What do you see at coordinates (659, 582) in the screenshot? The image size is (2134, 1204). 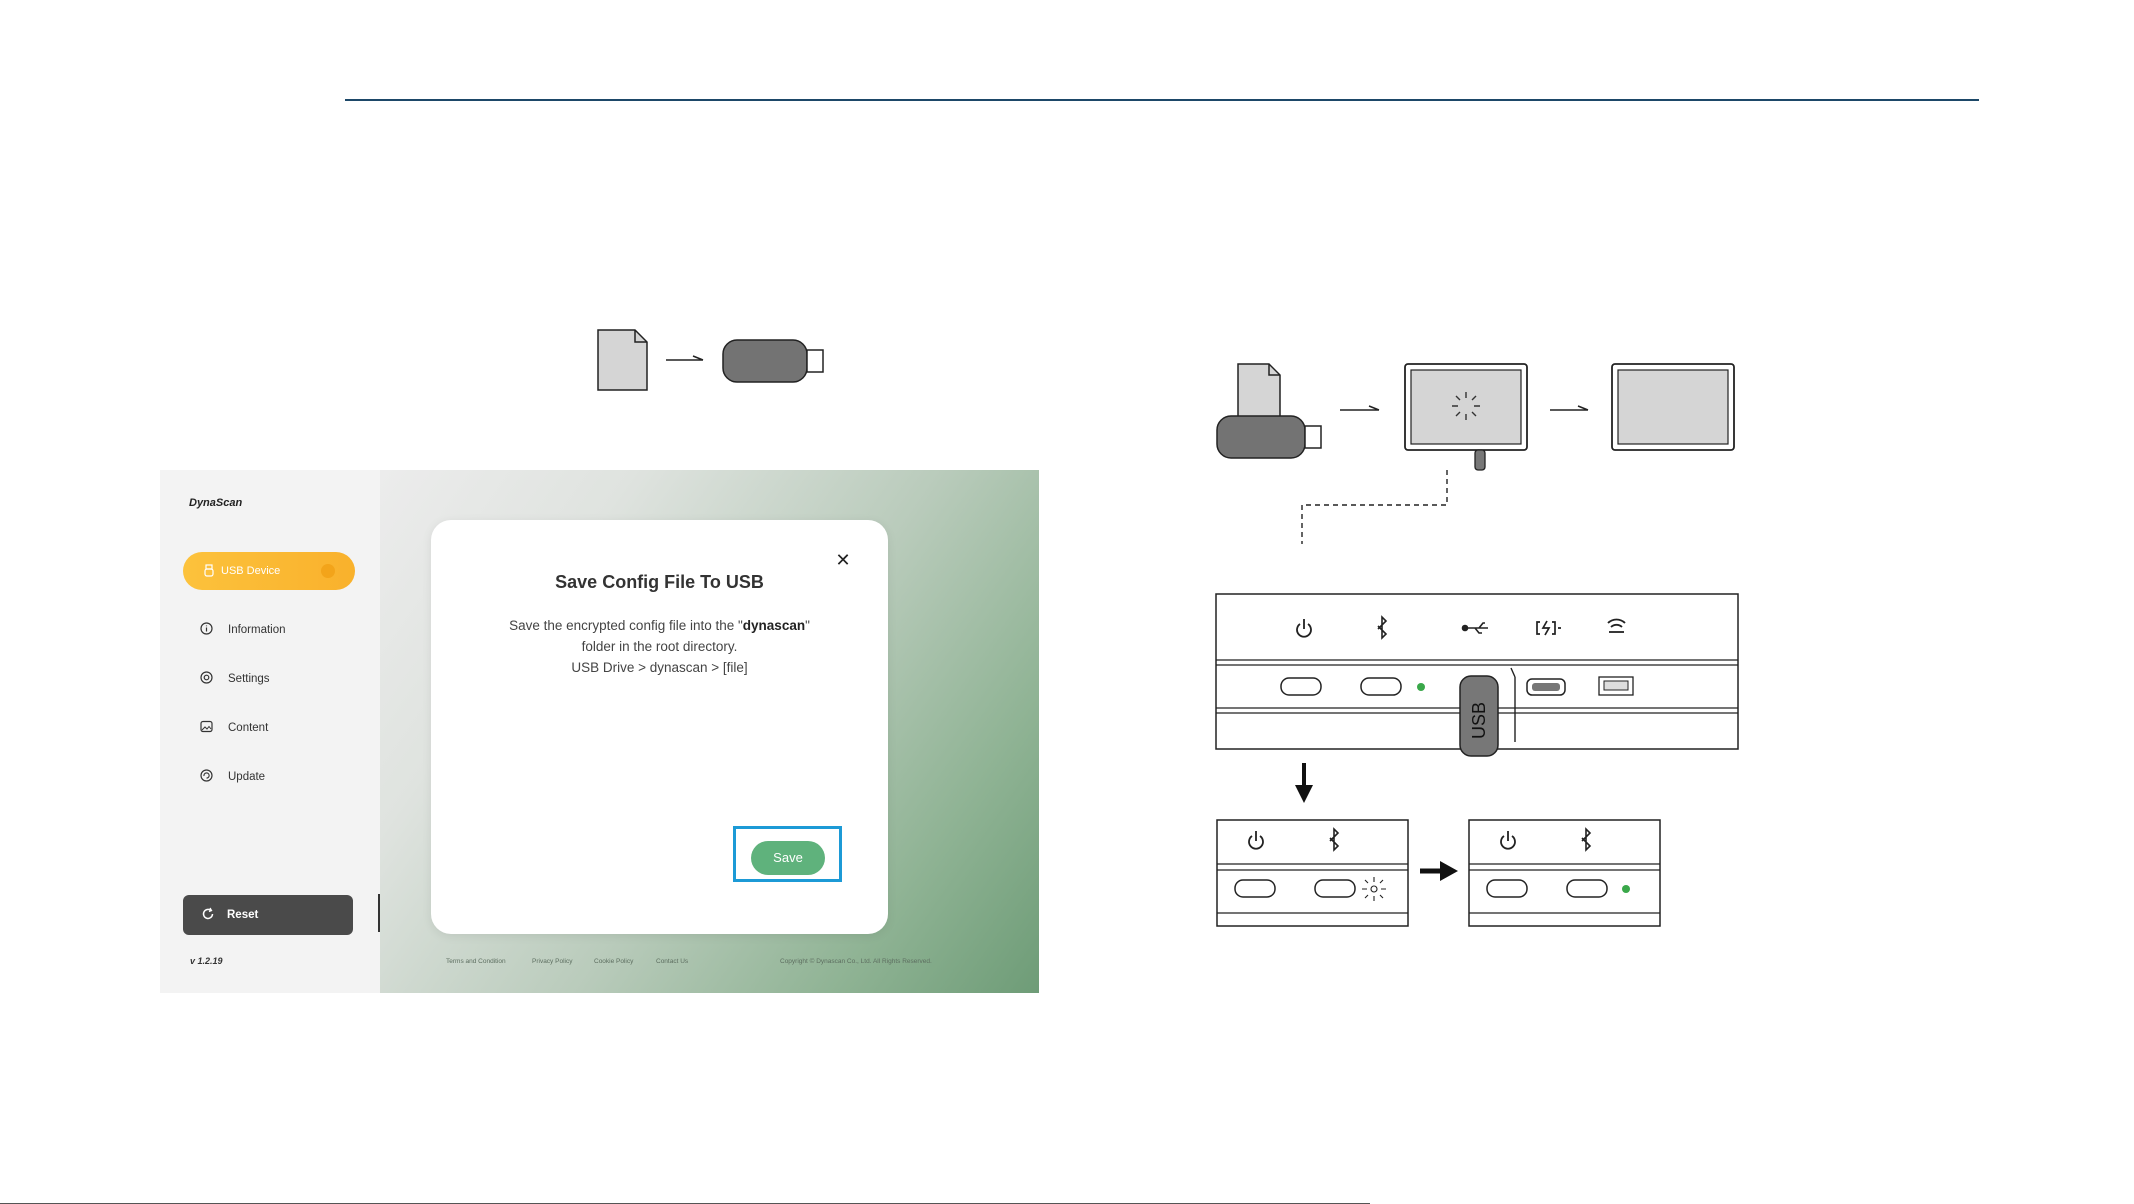 I see `modal-title: Save Config File To USB` at bounding box center [659, 582].